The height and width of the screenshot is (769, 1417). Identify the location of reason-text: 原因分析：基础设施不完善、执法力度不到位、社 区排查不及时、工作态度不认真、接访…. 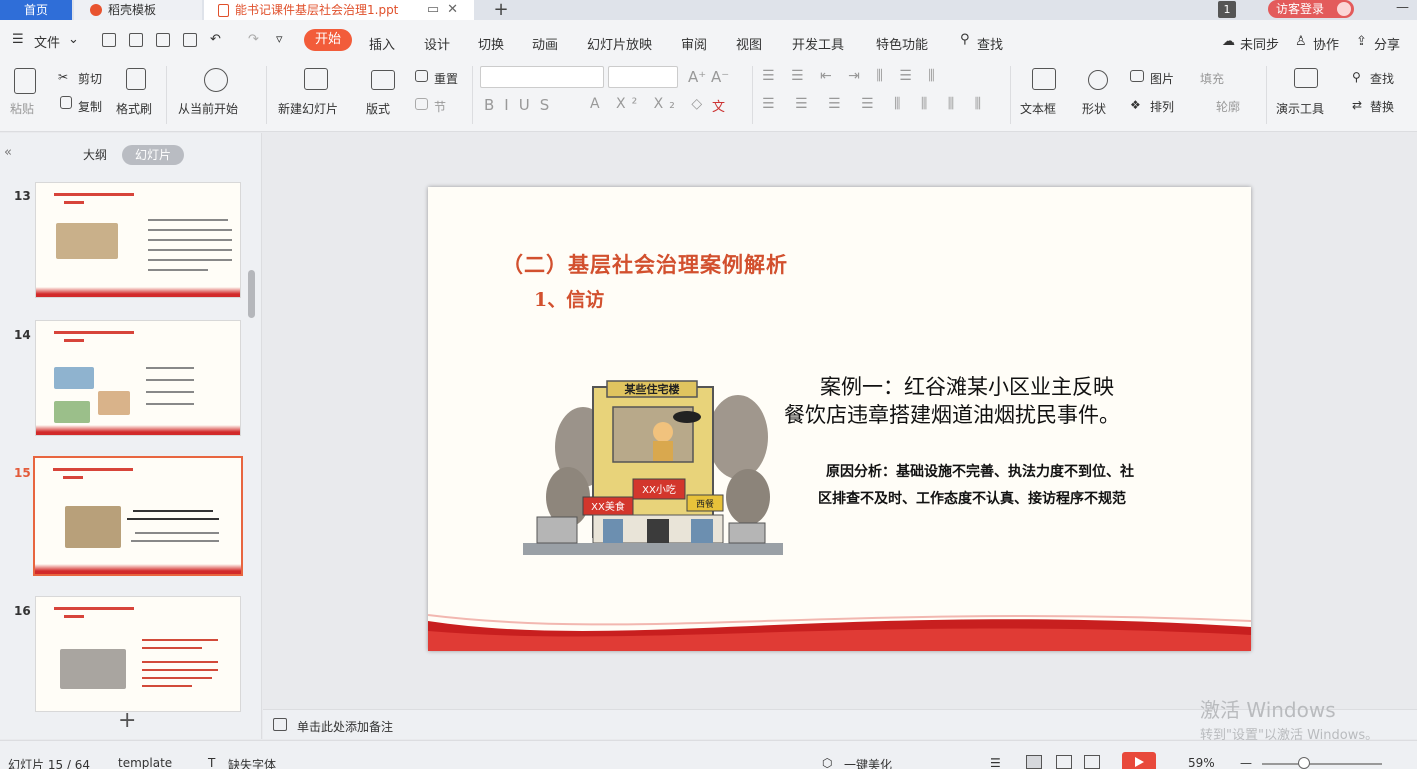
(1008, 486).